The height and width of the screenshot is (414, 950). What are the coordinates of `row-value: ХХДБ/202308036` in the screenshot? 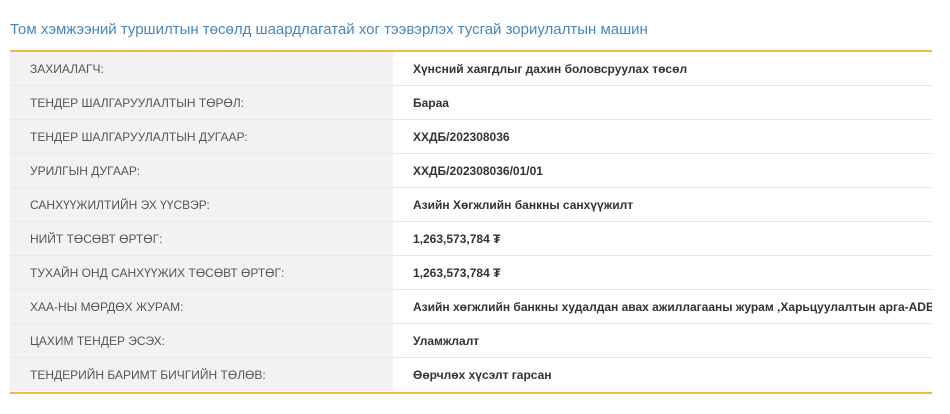 It's located at (662, 136).